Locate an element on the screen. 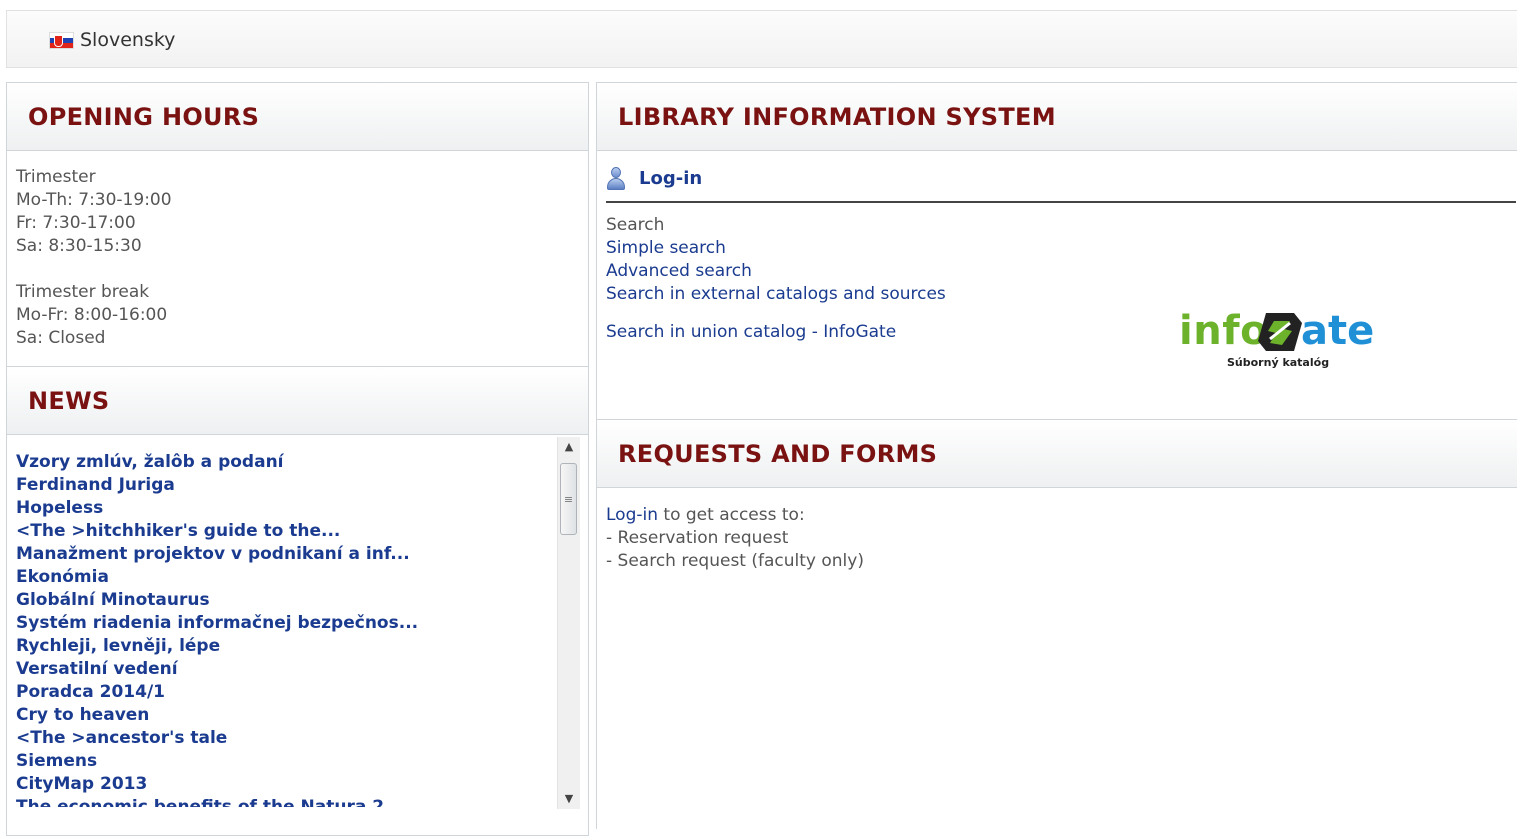 The height and width of the screenshot is (836, 1517). request-item: - Search request (faculty only) is located at coordinates (735, 561).